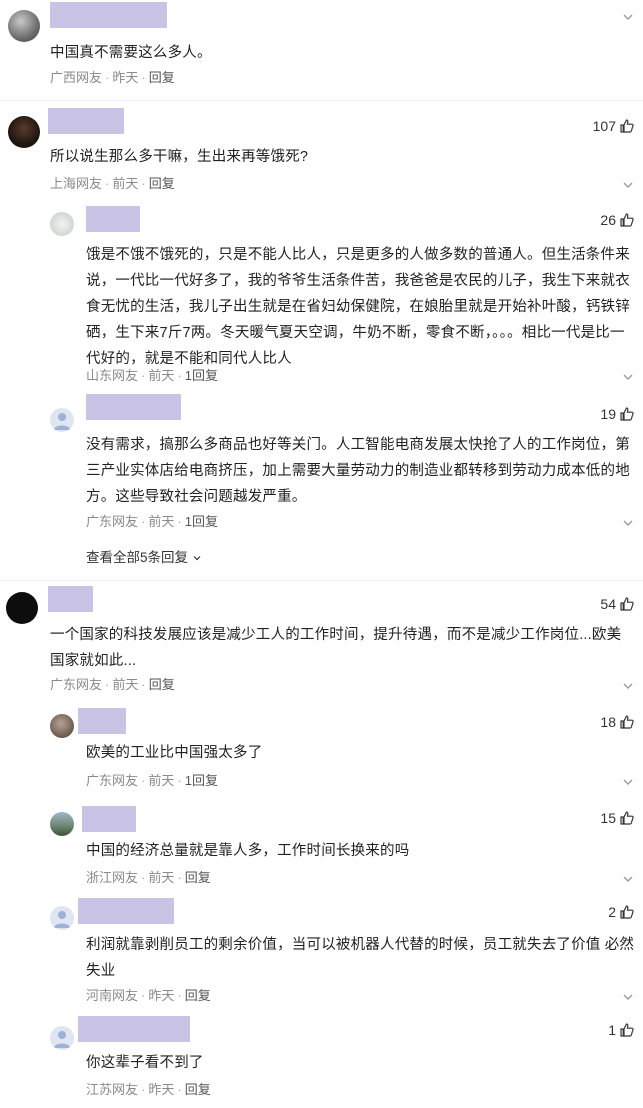 Image resolution: width=643 pixels, height=1108 pixels. What do you see at coordinates (112, 877) in the screenshot?
I see `region: 浙江网友` at bounding box center [112, 877].